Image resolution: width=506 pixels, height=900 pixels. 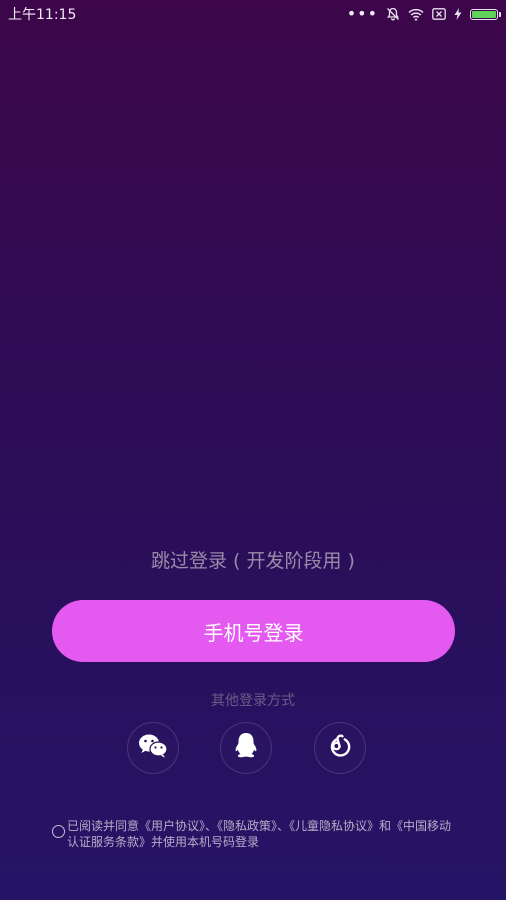 I want to click on battery-fill, so click(x=484, y=14).